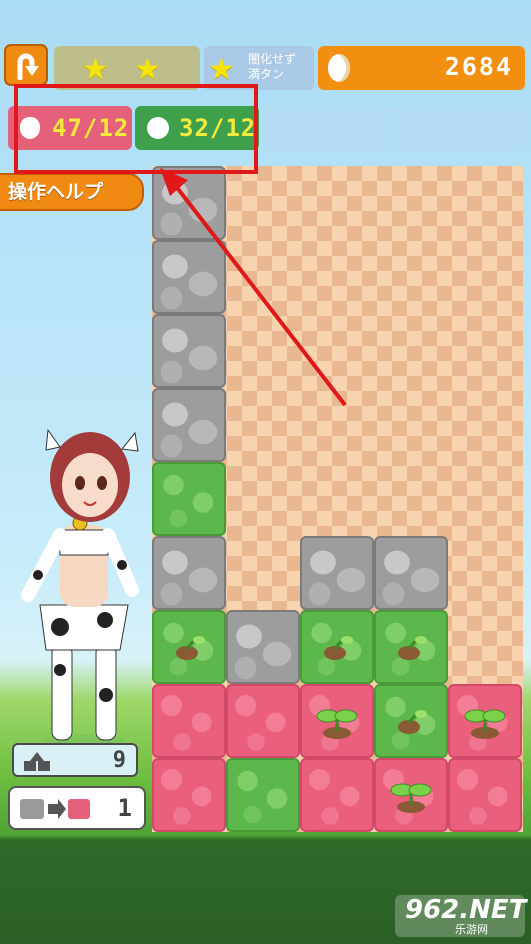 Image resolution: width=531 pixels, height=944 pixels. What do you see at coordinates (272, 66) in the screenshot?
I see `bonus-condition-text: 闇化せず 満タン` at bounding box center [272, 66].